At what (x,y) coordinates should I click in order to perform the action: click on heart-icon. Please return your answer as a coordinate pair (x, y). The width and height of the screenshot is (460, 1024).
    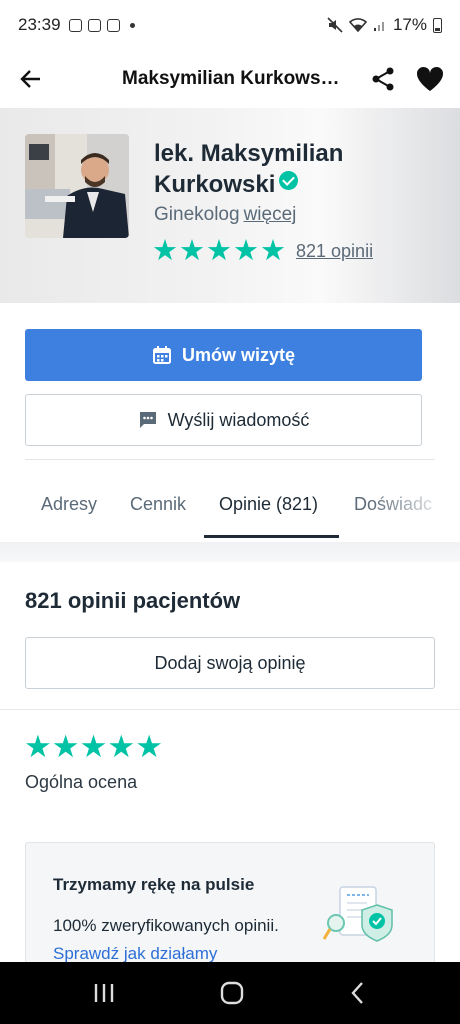
    Looking at the image, I should click on (430, 78).